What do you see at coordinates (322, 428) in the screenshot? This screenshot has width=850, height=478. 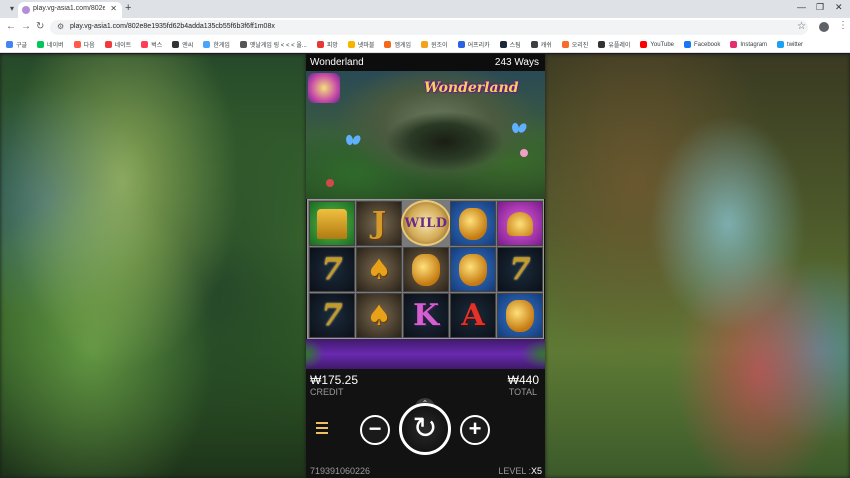 I see `hamburger-icon` at bounding box center [322, 428].